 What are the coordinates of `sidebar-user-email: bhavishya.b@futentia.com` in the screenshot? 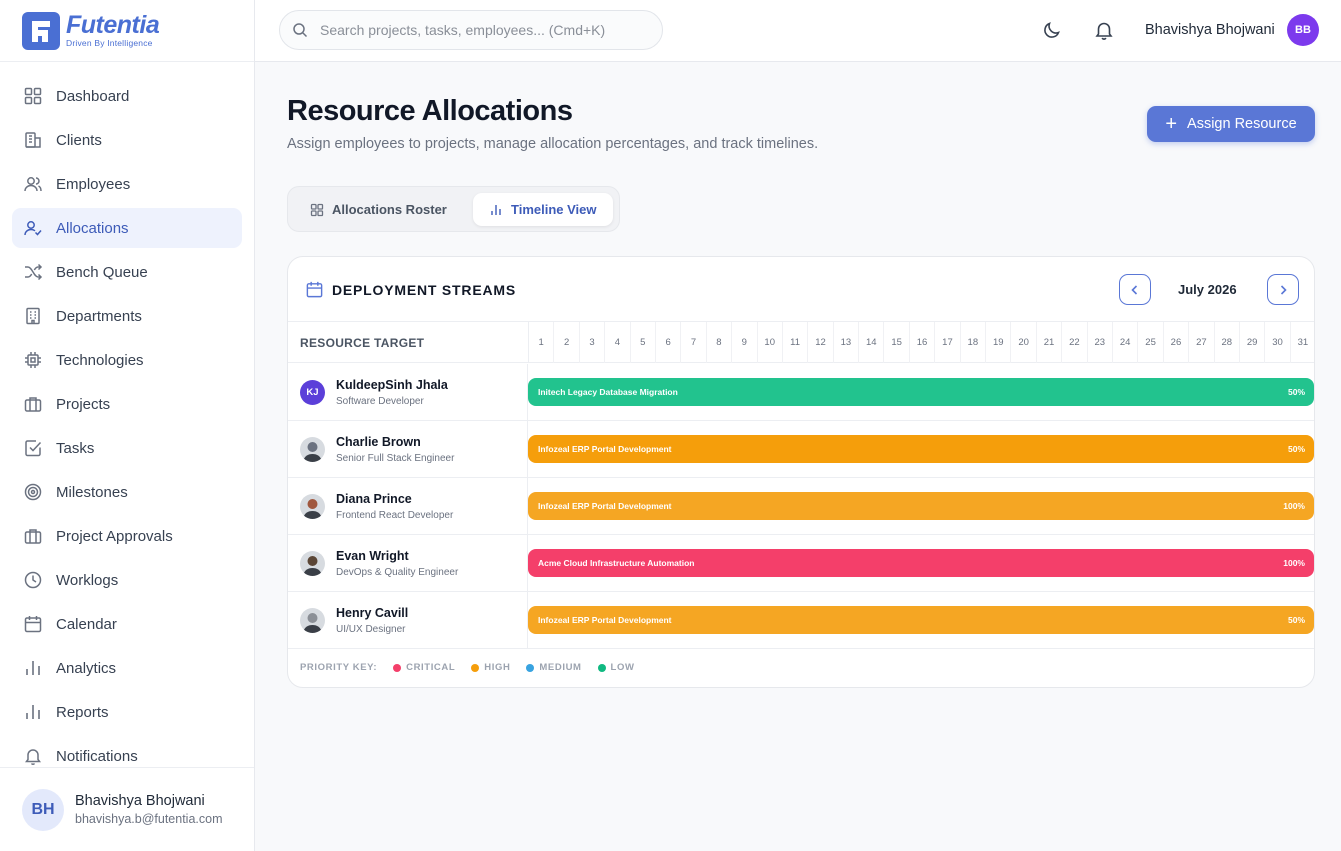 It's located at (149, 819).